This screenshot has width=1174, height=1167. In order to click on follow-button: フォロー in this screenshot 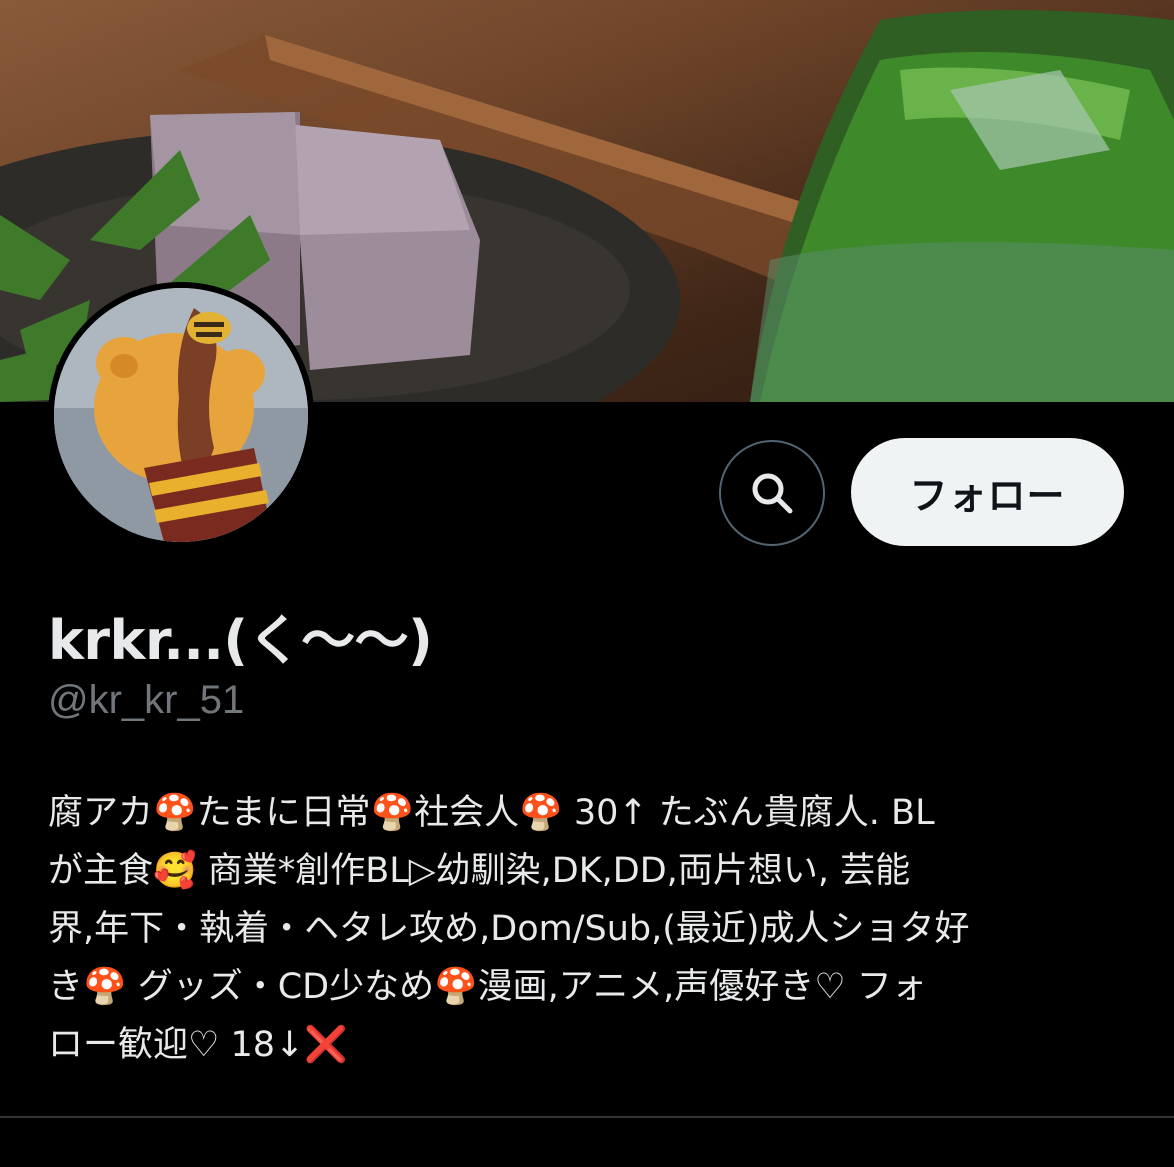, I will do `click(987, 492)`.